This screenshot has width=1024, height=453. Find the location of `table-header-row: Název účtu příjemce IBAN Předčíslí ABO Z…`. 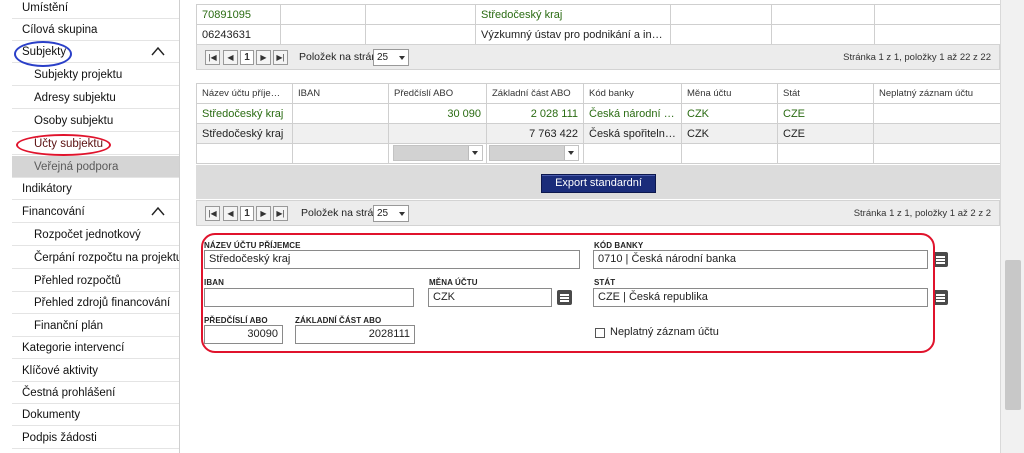

table-header-row: Název účtu příjemce IBAN Předčíslí ABO Z… is located at coordinates (598, 93).